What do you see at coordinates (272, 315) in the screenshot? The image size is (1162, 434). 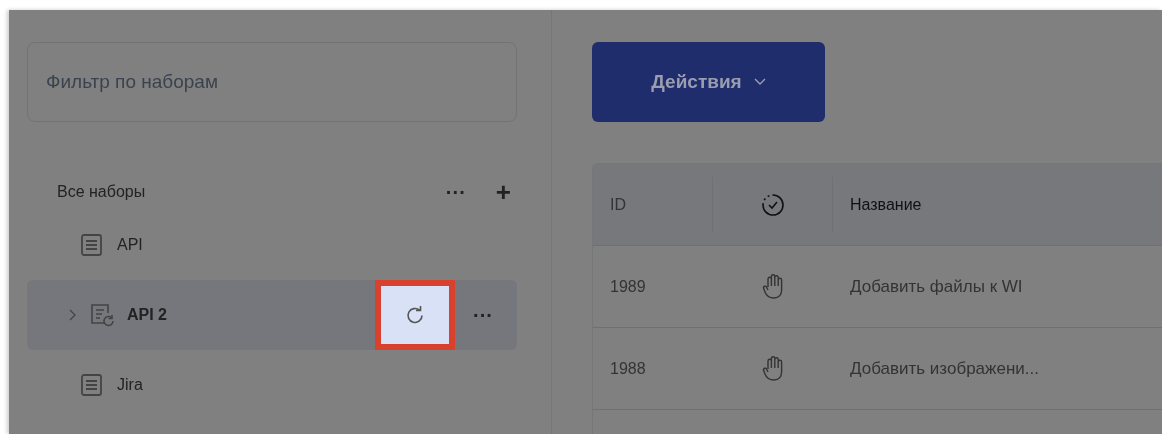 I see `tree-item: API 2 ···` at bounding box center [272, 315].